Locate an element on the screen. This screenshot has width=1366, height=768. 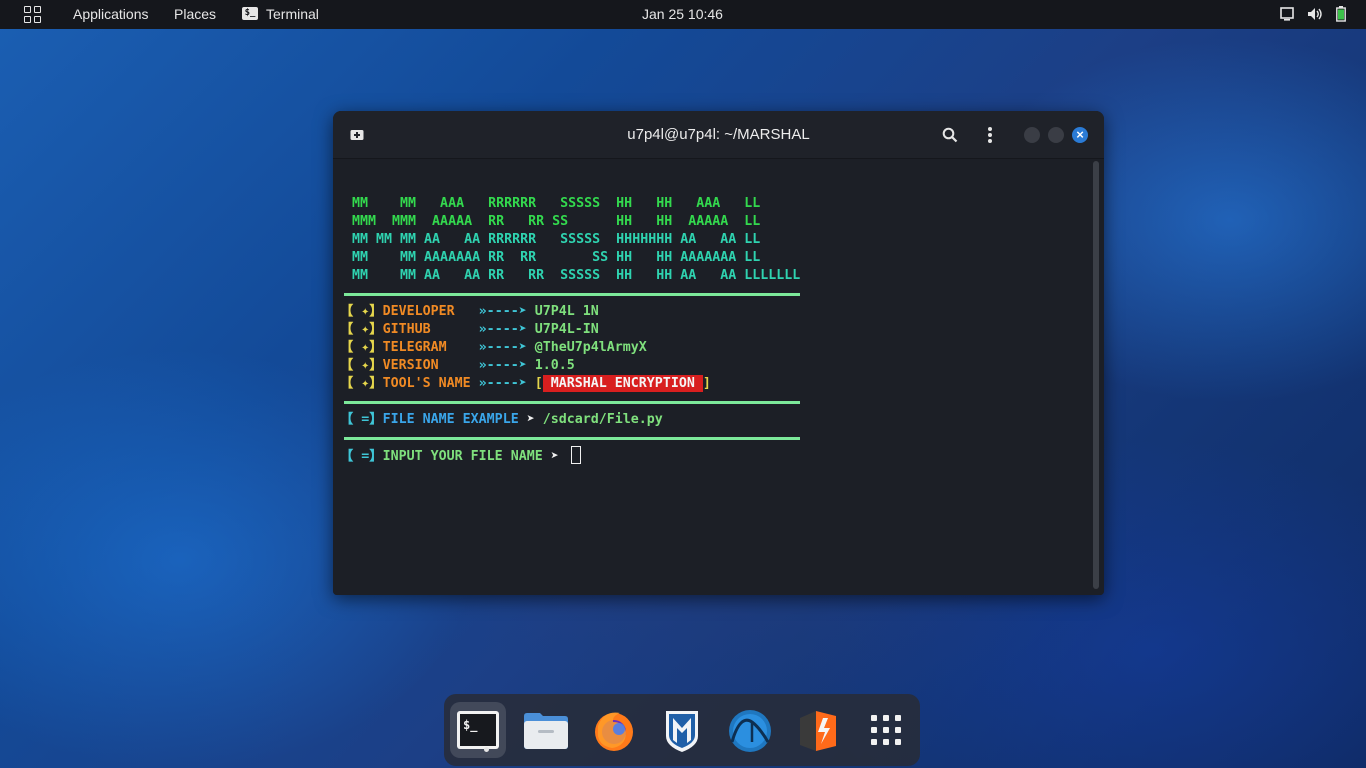
dock: $_ is located at coordinates (682, 730).